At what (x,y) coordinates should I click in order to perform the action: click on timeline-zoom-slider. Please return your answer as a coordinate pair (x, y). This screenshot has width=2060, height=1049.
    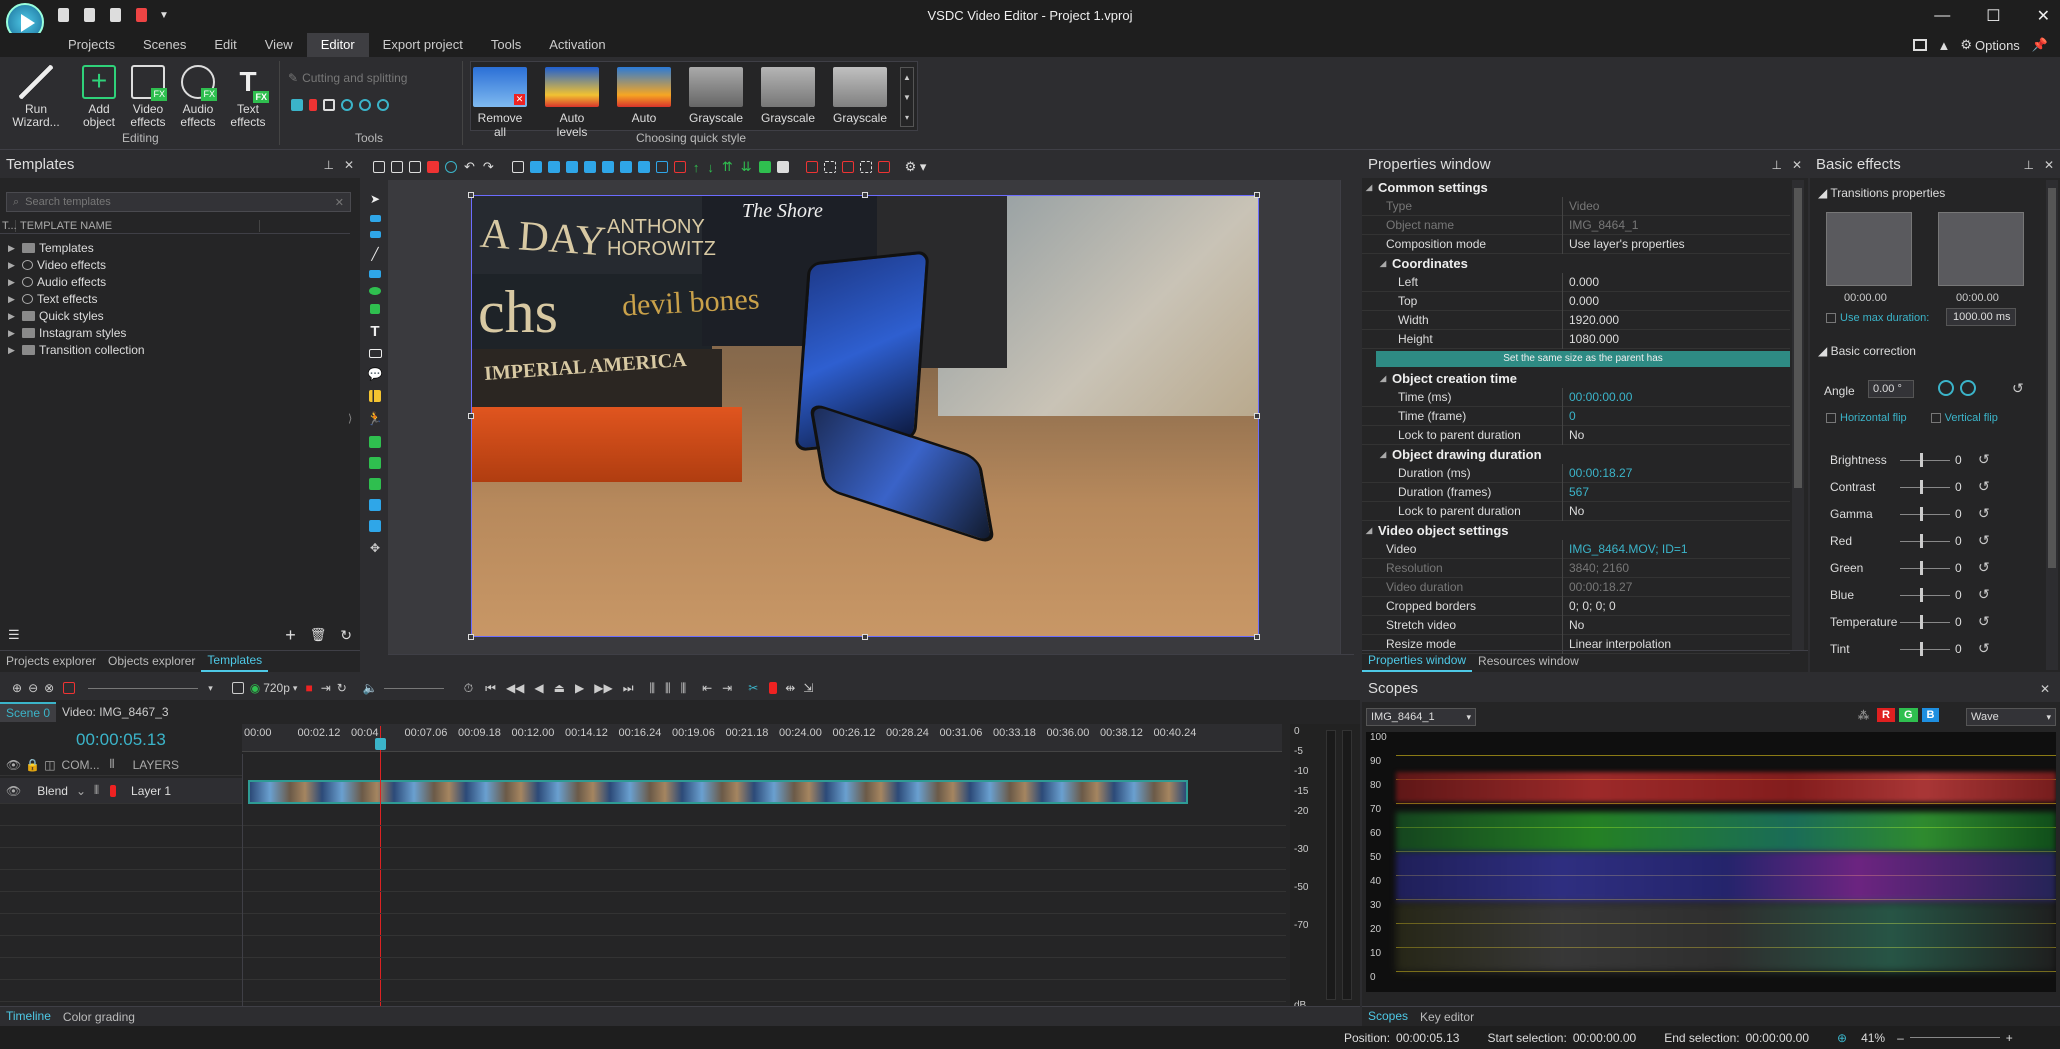
    Looking at the image, I should click on (143, 688).